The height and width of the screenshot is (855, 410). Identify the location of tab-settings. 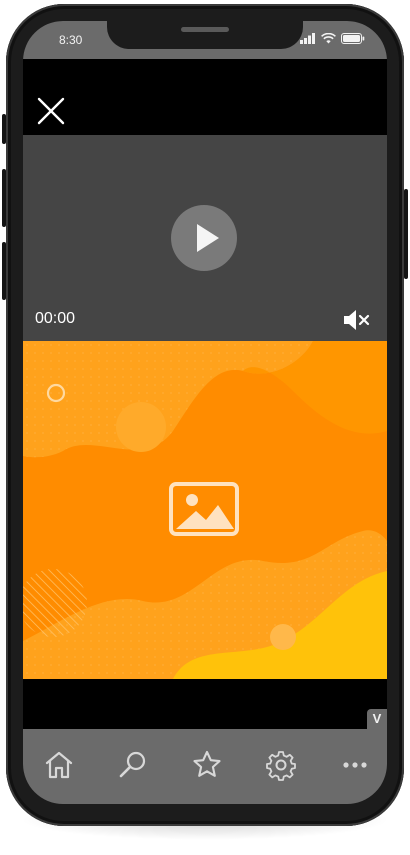
(281, 765).